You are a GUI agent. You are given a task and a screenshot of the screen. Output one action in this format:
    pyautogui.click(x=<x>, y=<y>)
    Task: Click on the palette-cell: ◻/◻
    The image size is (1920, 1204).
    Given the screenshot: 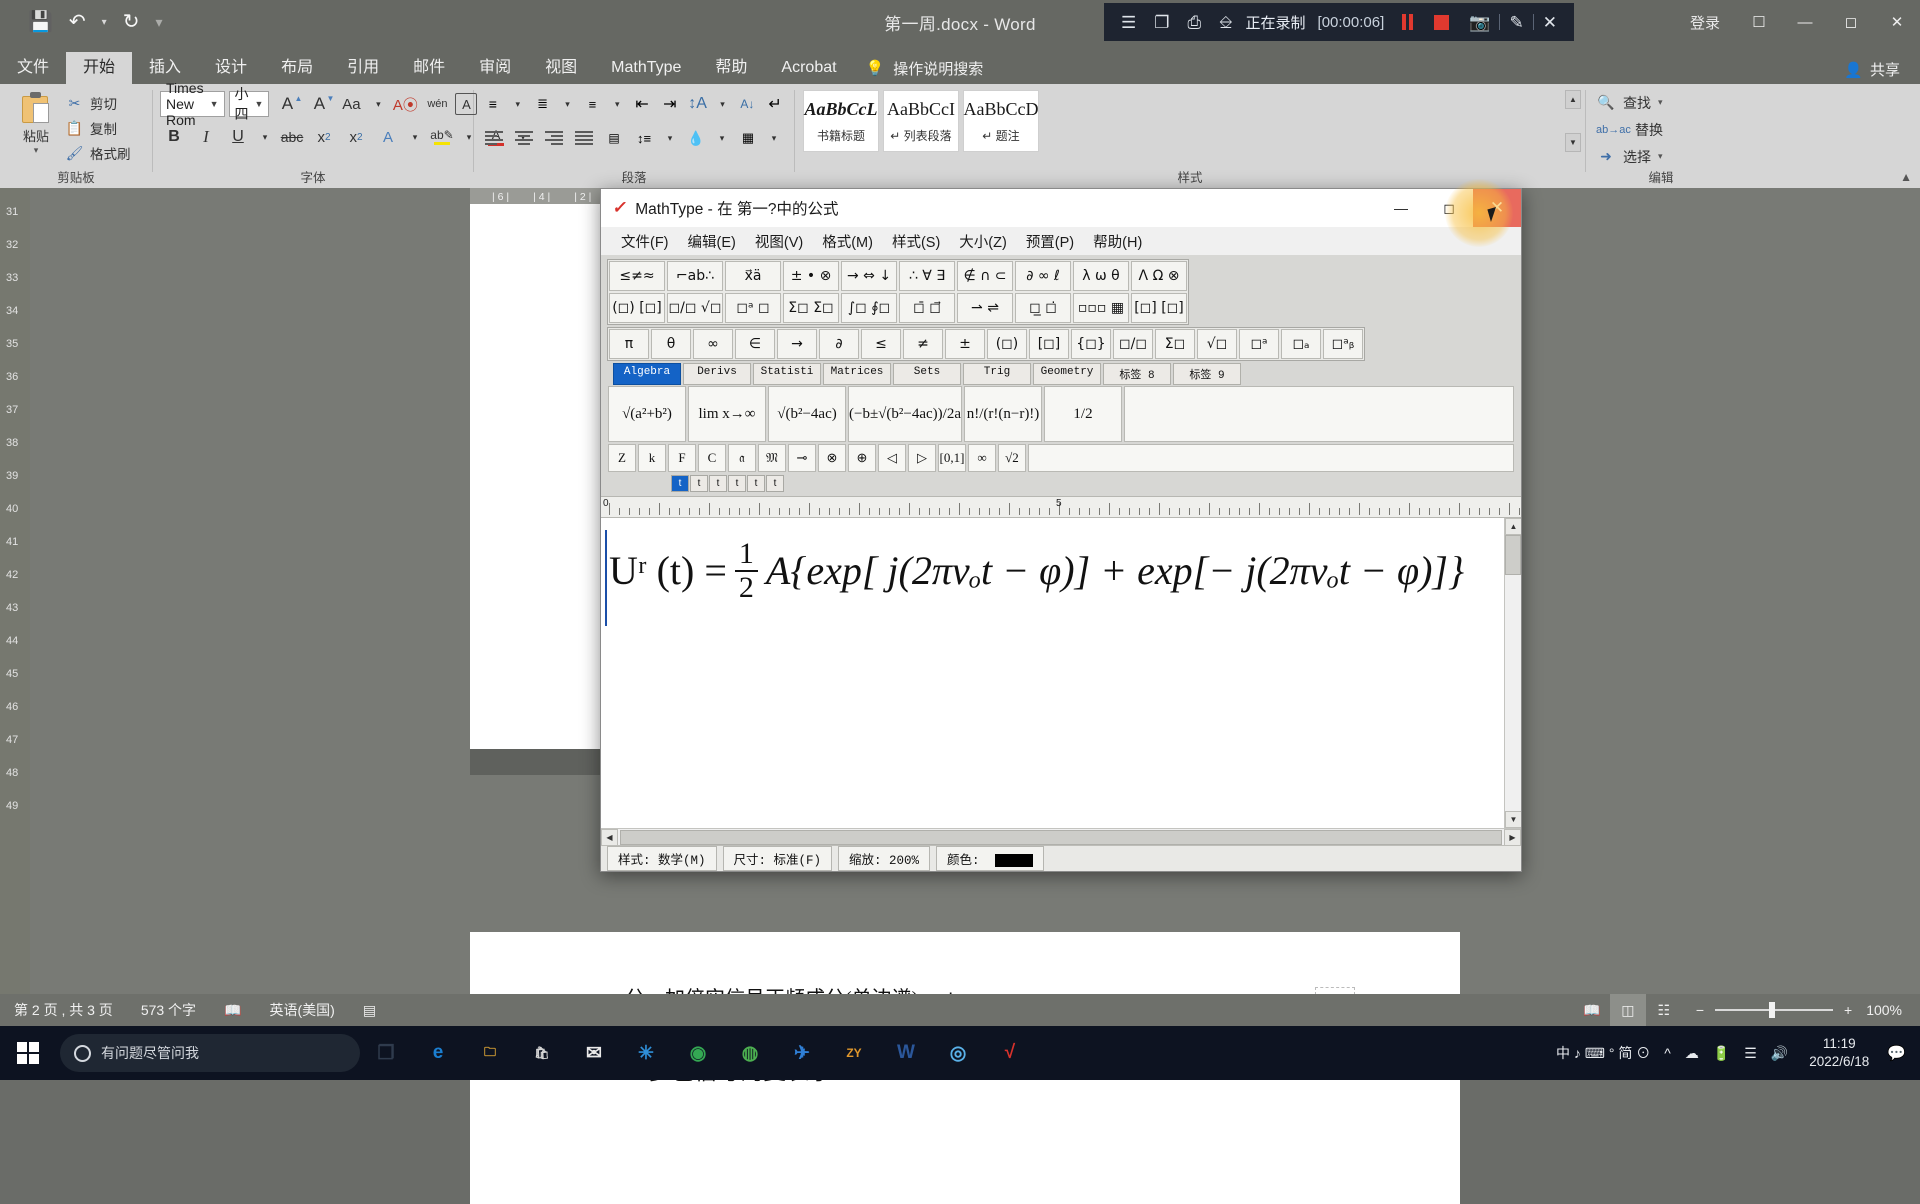 What is the action you would take?
    pyautogui.click(x=1133, y=344)
    